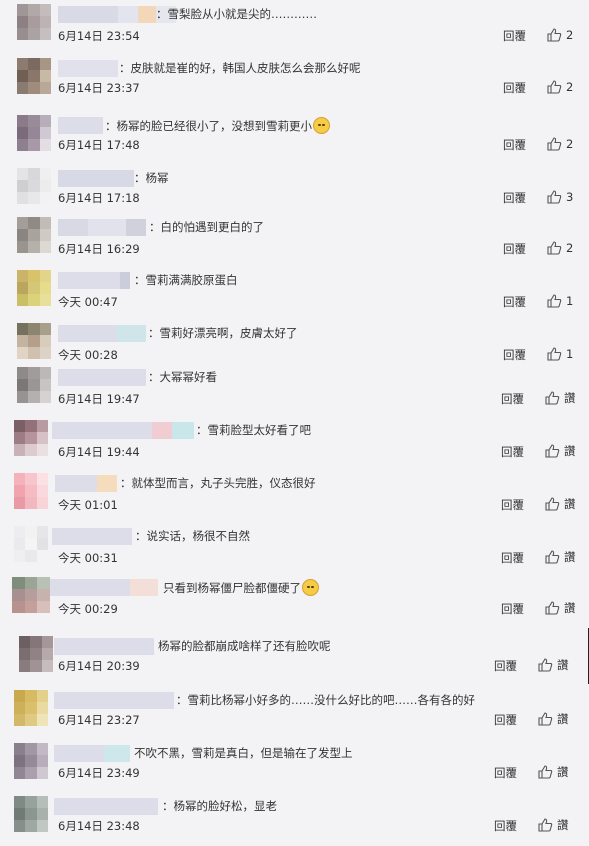 This screenshot has height=846, width=589. I want to click on comment-time: 6月14日 17:48, so click(99, 145).